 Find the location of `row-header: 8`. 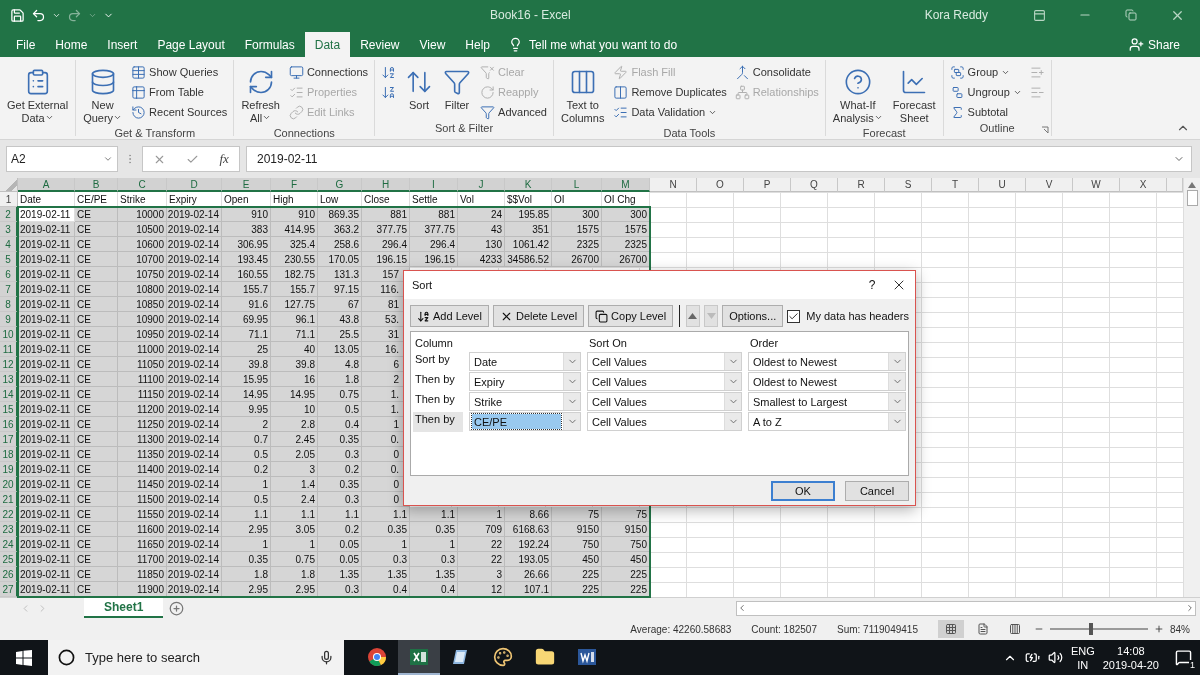

row-header: 8 is located at coordinates (9, 304).